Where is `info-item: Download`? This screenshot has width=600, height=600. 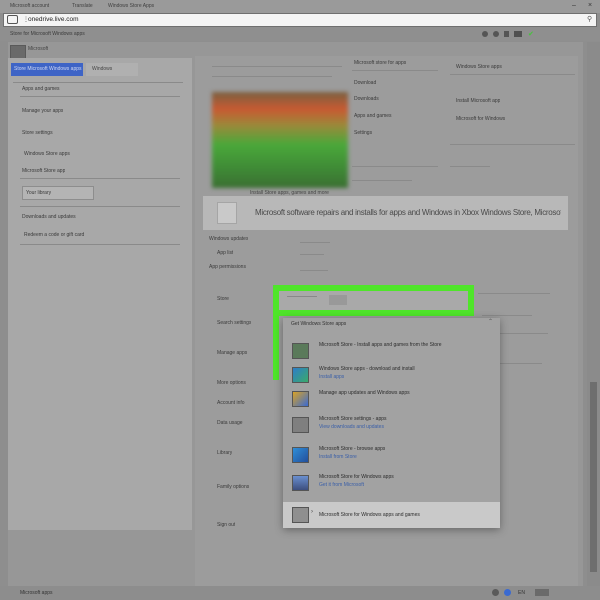 info-item: Download is located at coordinates (365, 83).